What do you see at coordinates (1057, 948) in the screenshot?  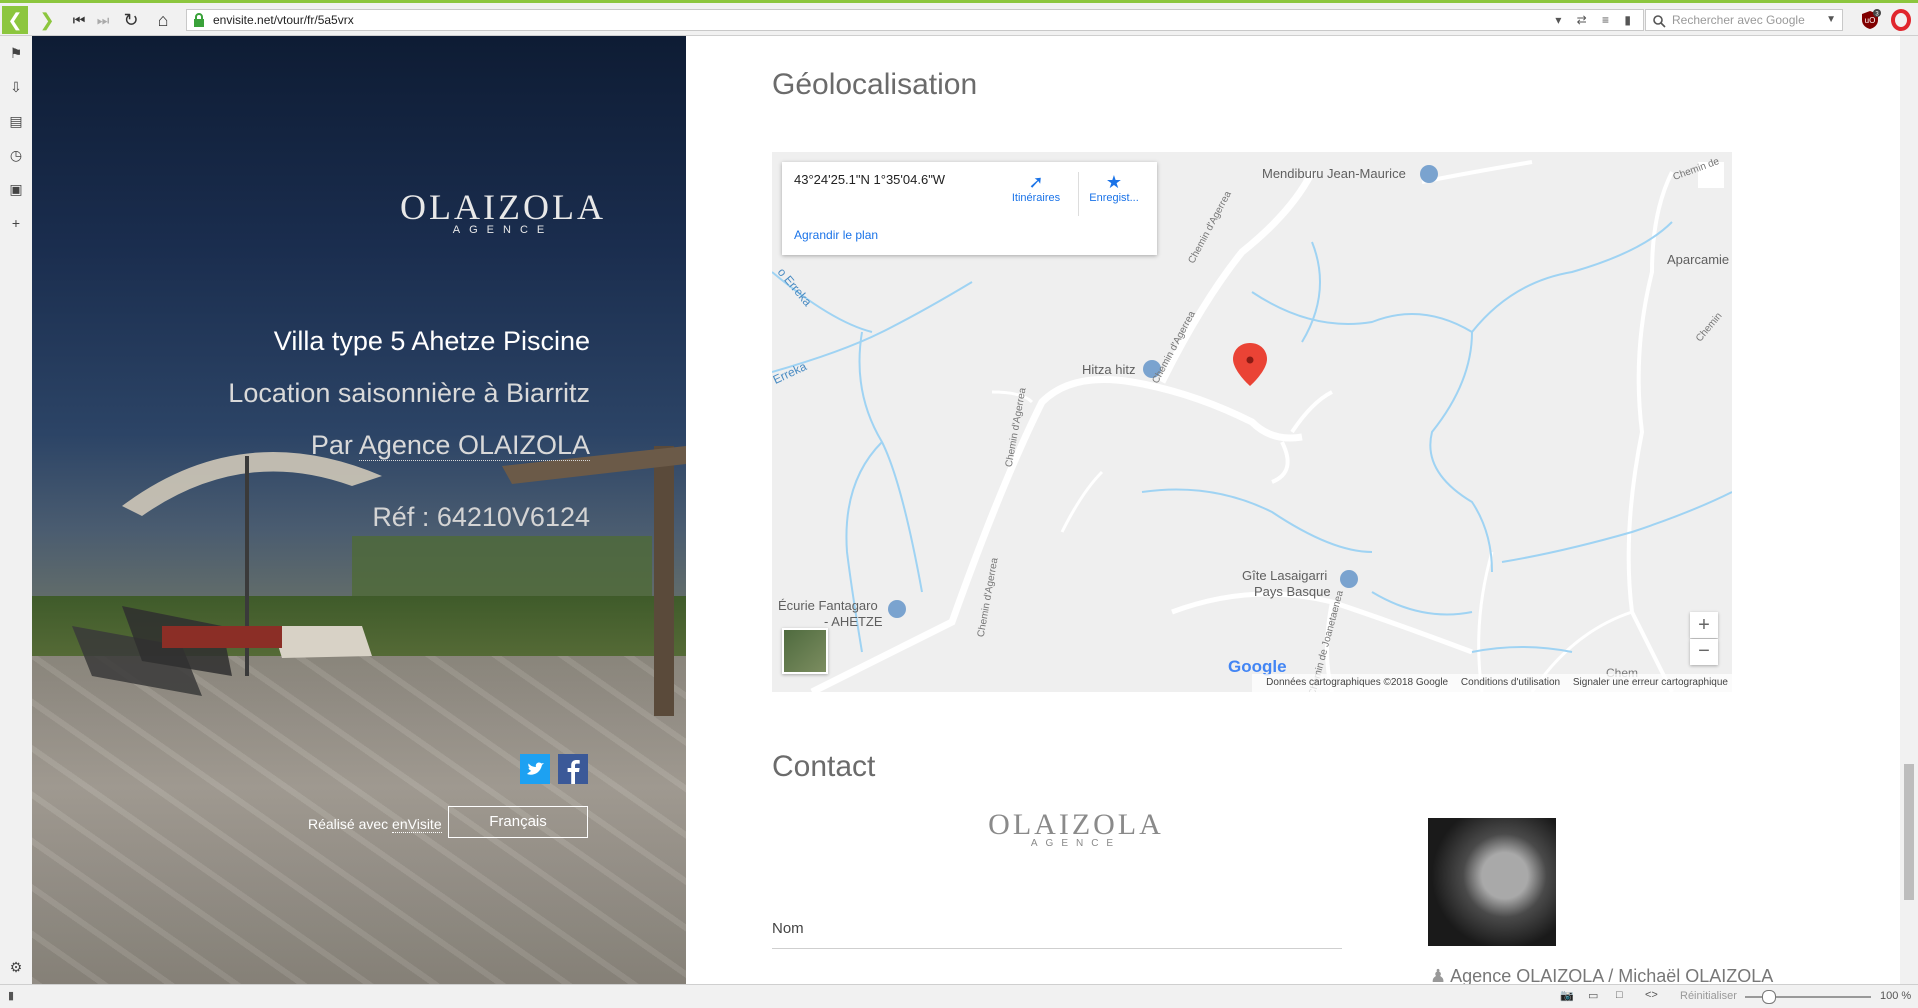 I see `name-field` at bounding box center [1057, 948].